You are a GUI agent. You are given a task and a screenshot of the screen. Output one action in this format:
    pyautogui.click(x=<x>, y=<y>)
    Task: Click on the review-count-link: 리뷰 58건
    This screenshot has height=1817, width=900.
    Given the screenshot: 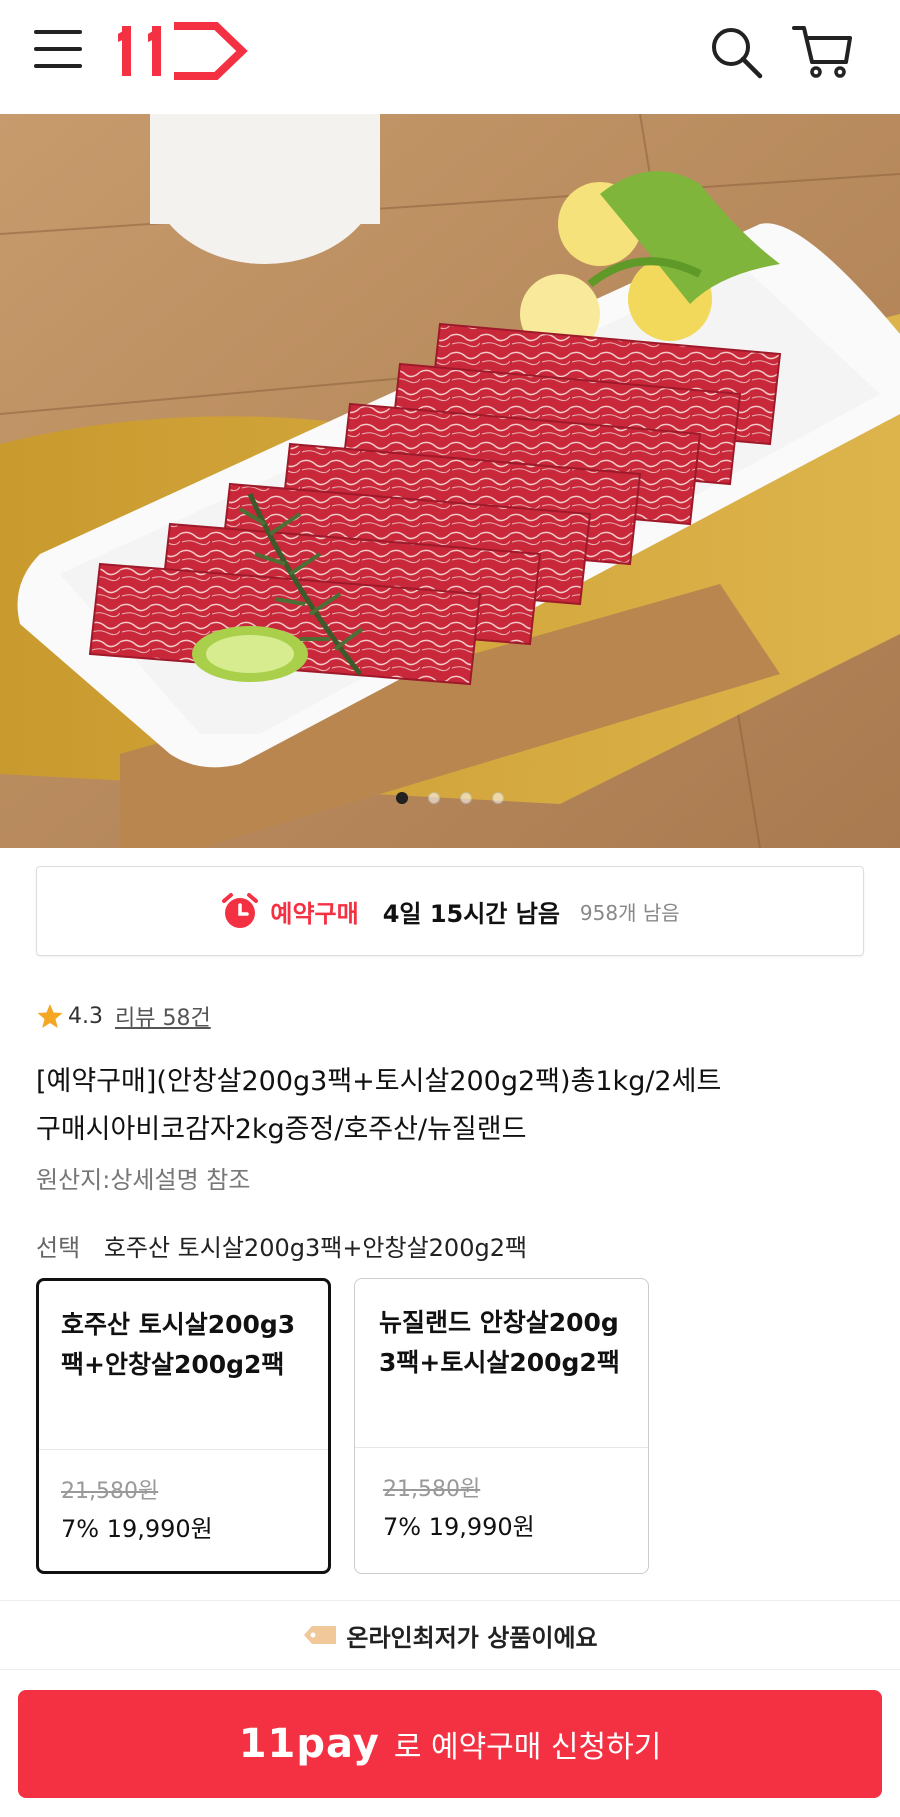 What is the action you would take?
    pyautogui.click(x=163, y=1016)
    